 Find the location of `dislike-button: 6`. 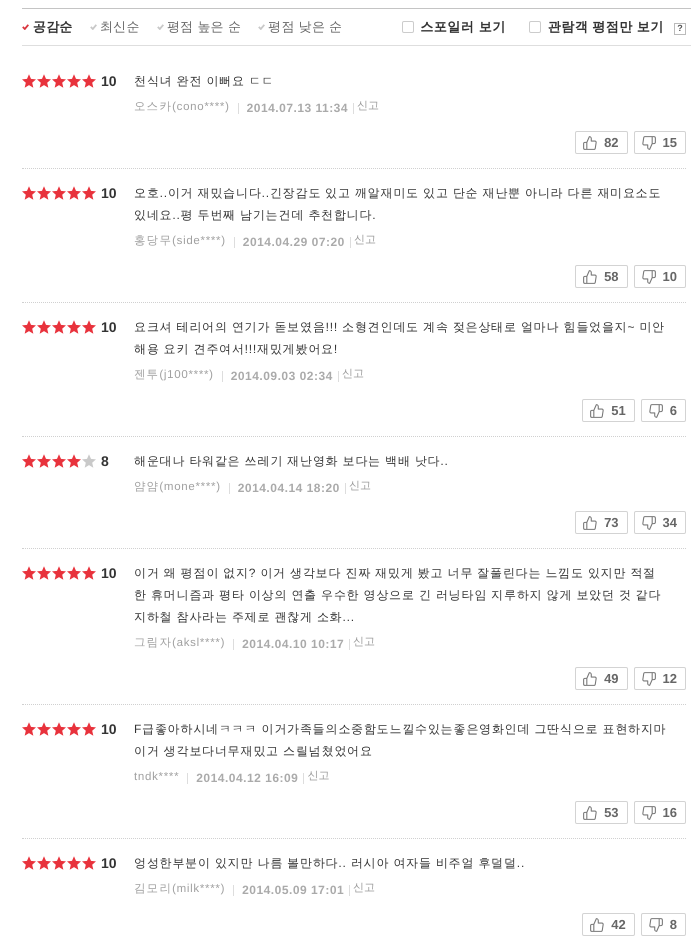

dislike-button: 6 is located at coordinates (663, 410).